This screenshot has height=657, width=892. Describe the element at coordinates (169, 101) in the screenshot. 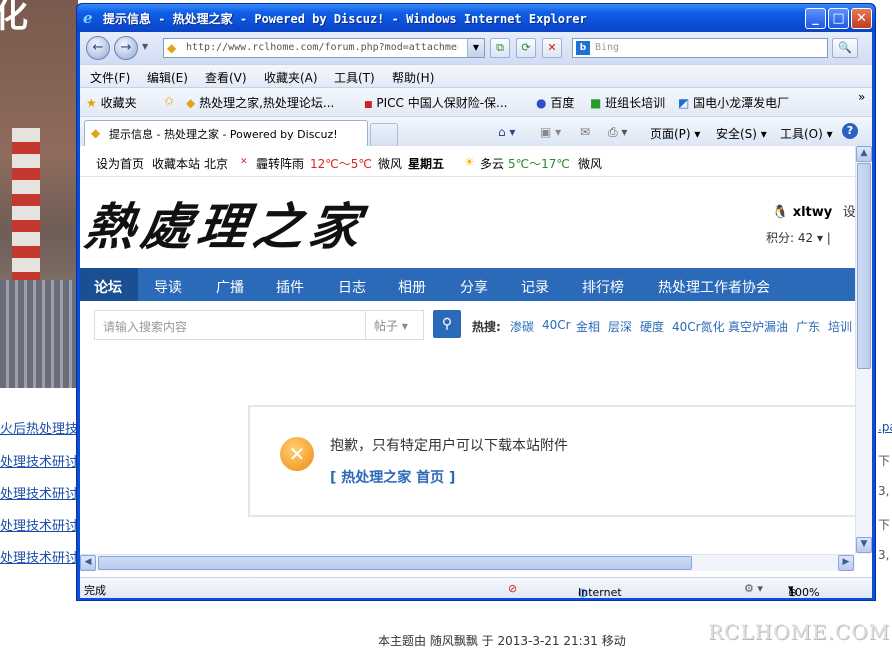

I see `add-favorite-icon: ✩` at that location.